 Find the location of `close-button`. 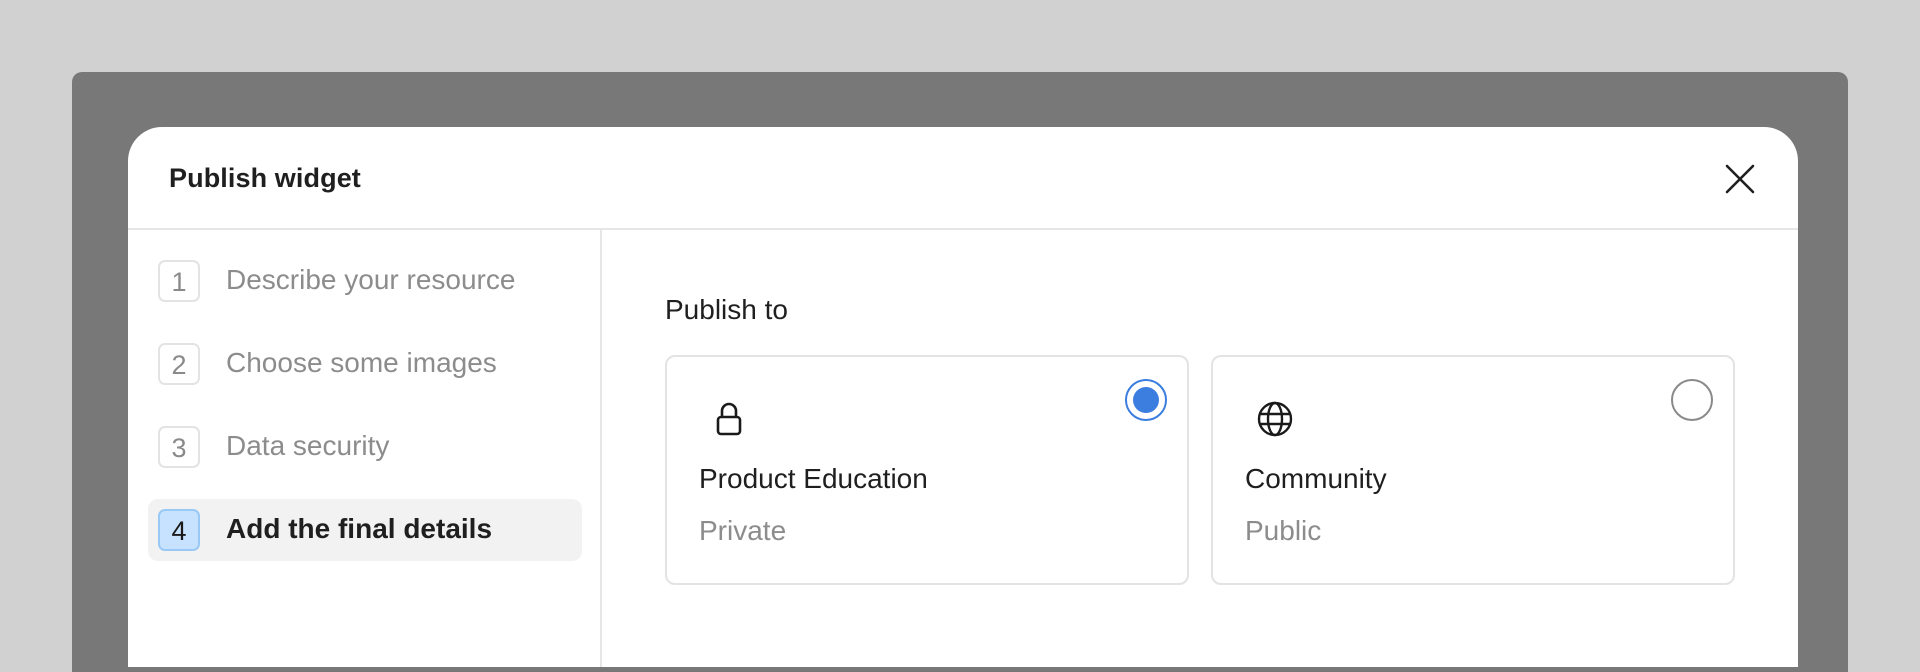

close-button is located at coordinates (1740, 179).